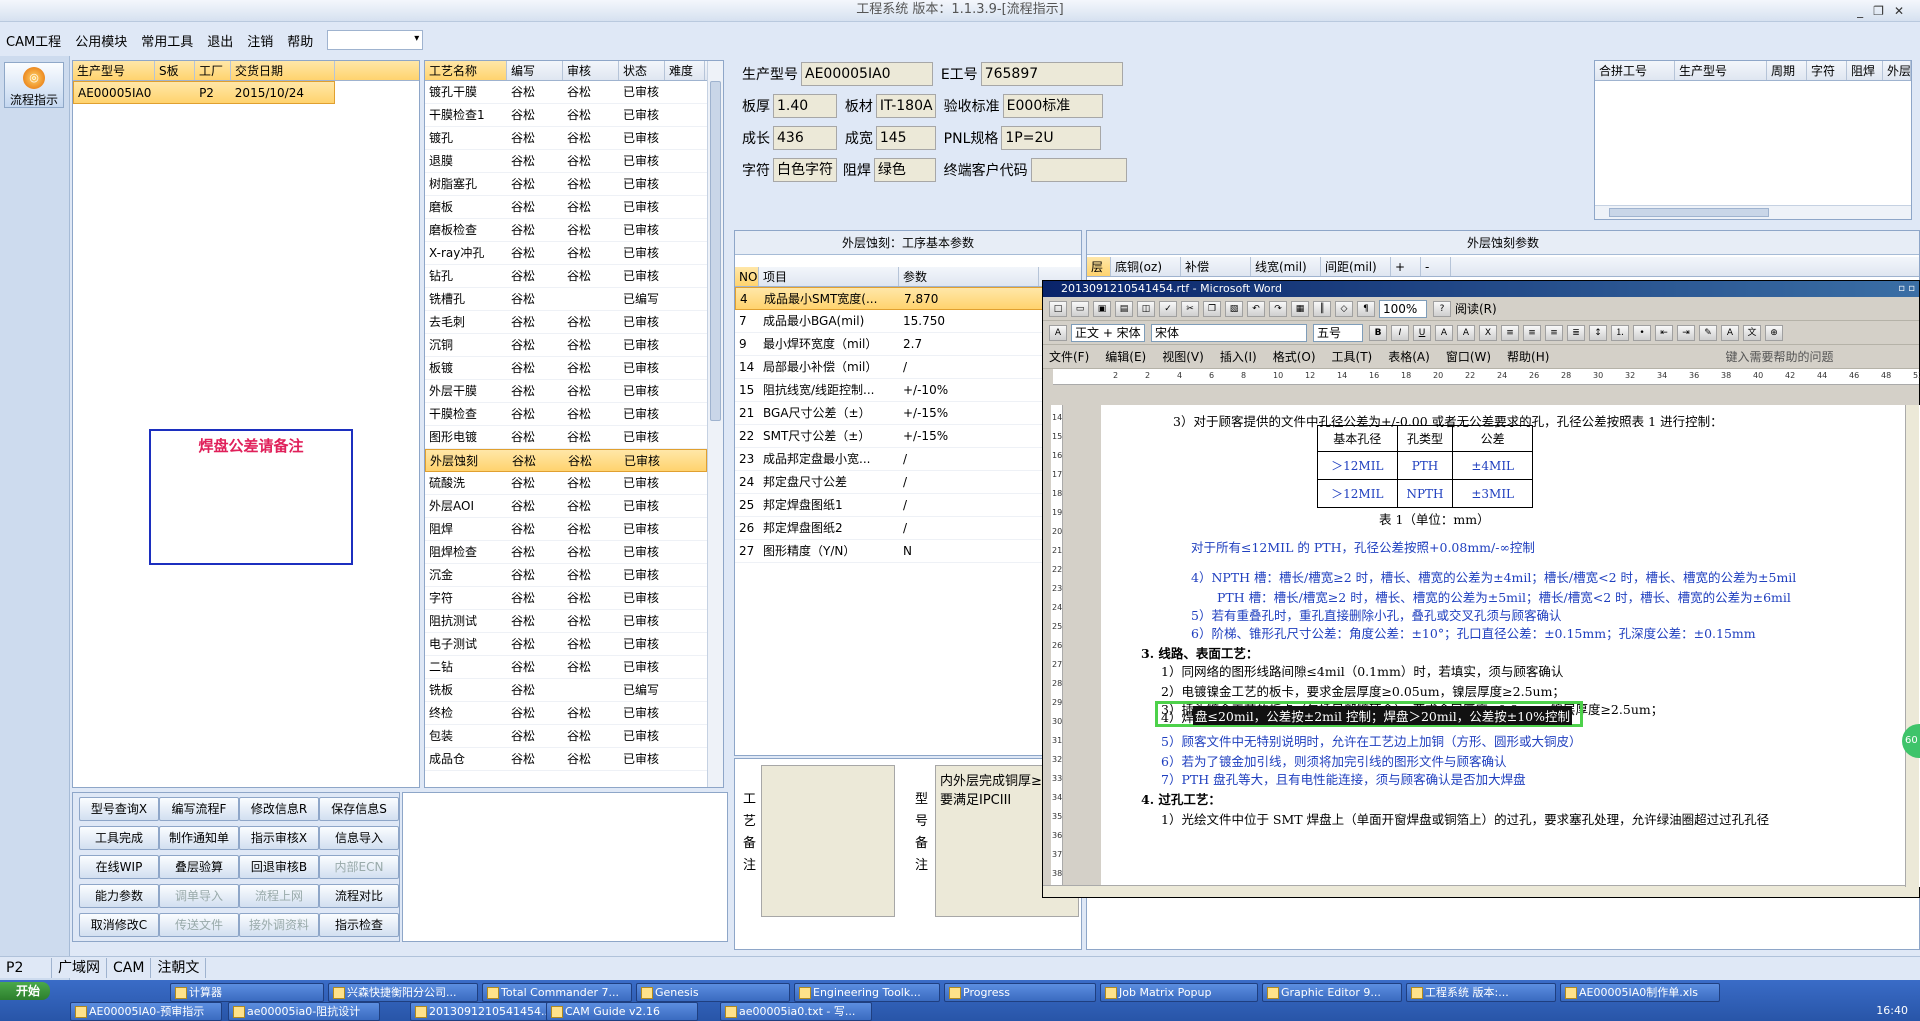 This screenshot has width=1920, height=1021. Describe the element at coordinates (1052, 106) in the screenshot. I see `standard-field: E000标准` at that location.